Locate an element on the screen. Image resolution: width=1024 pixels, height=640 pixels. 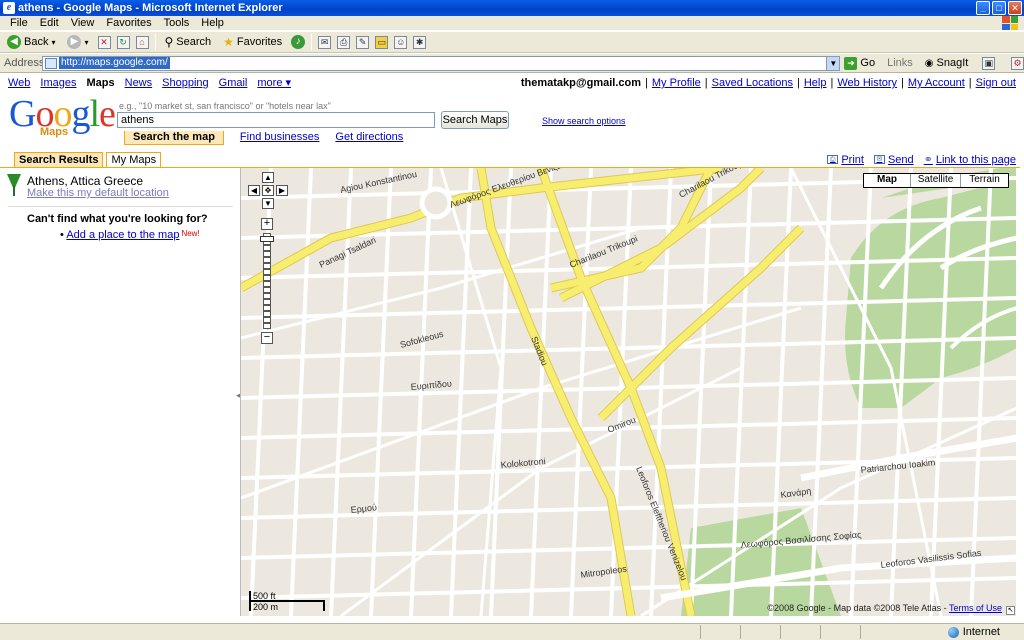
zoom-slider-track is located at coordinates (267, 281).